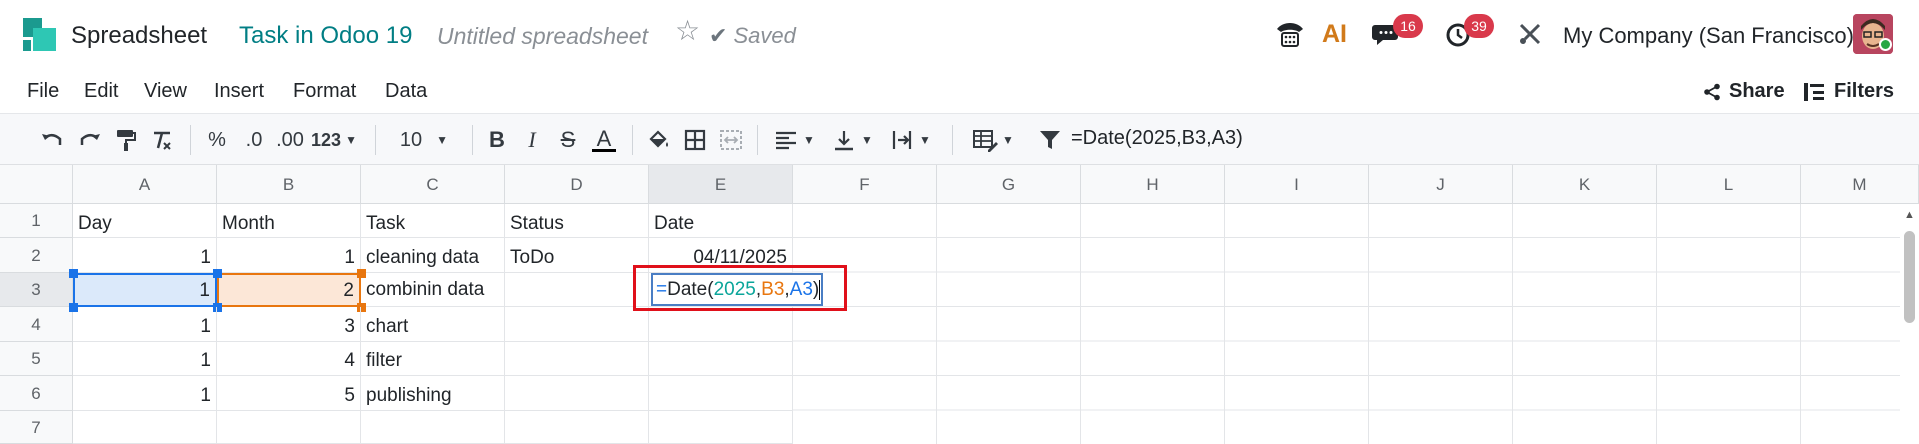 This screenshot has width=1919, height=444. Describe the element at coordinates (289, 427) in the screenshot. I see `cell-b7` at that location.